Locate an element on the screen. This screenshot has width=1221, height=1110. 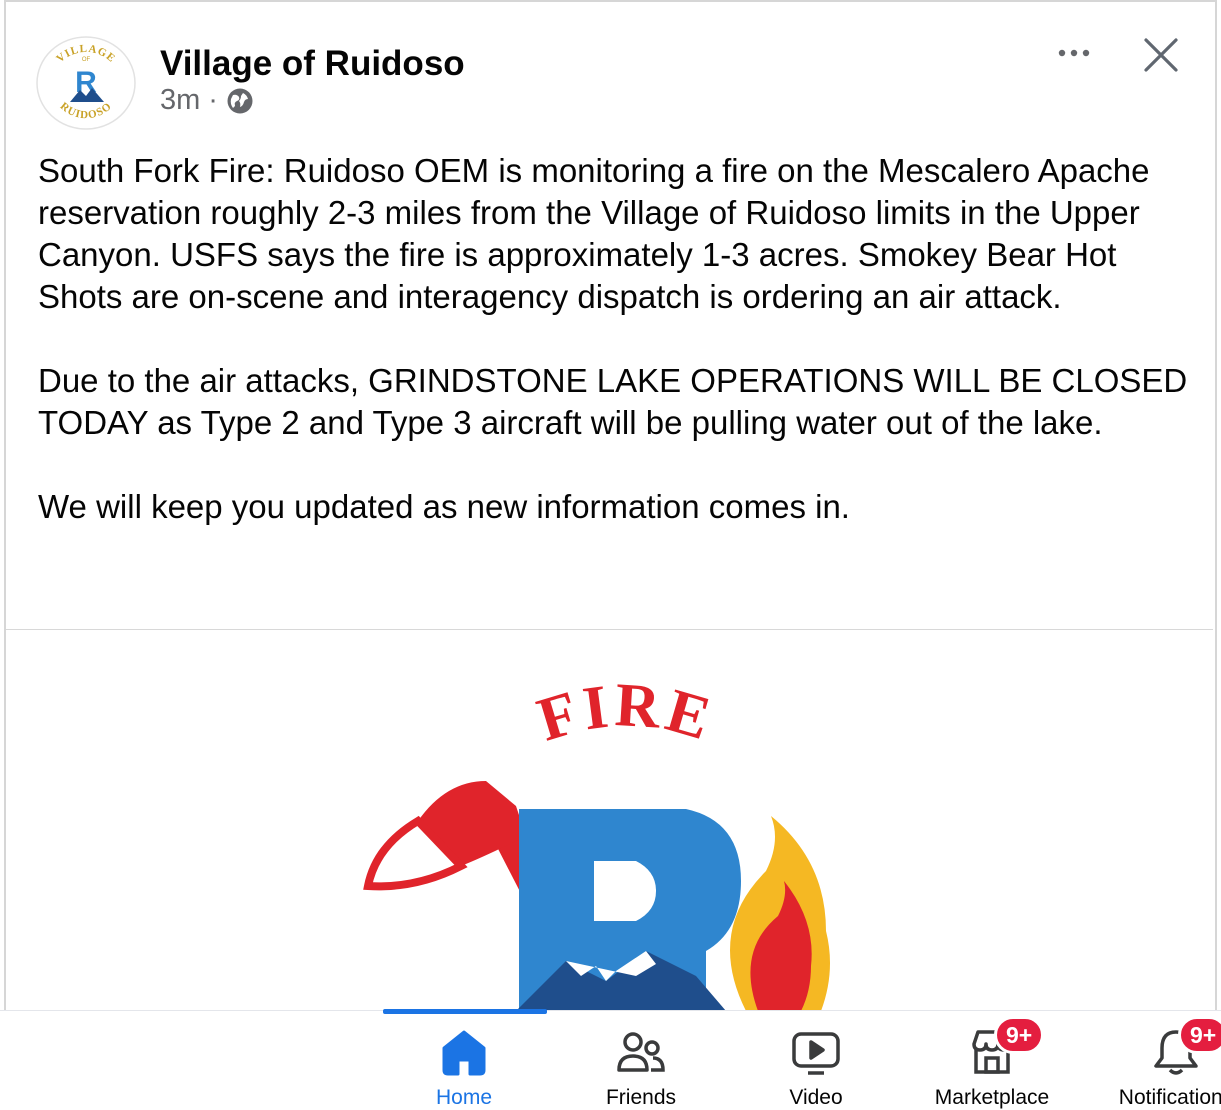
tab-video: Video is located at coordinates (816, 1061).